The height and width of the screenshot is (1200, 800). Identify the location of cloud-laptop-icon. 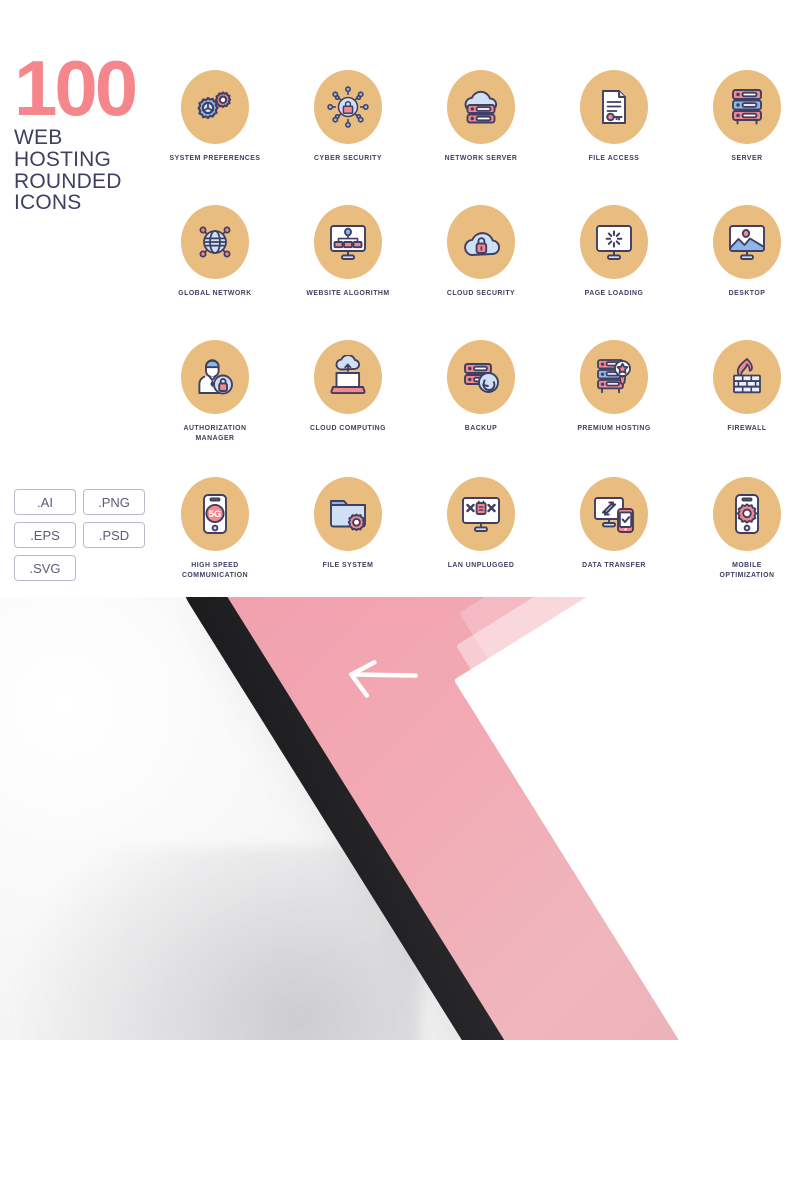
(348, 377).